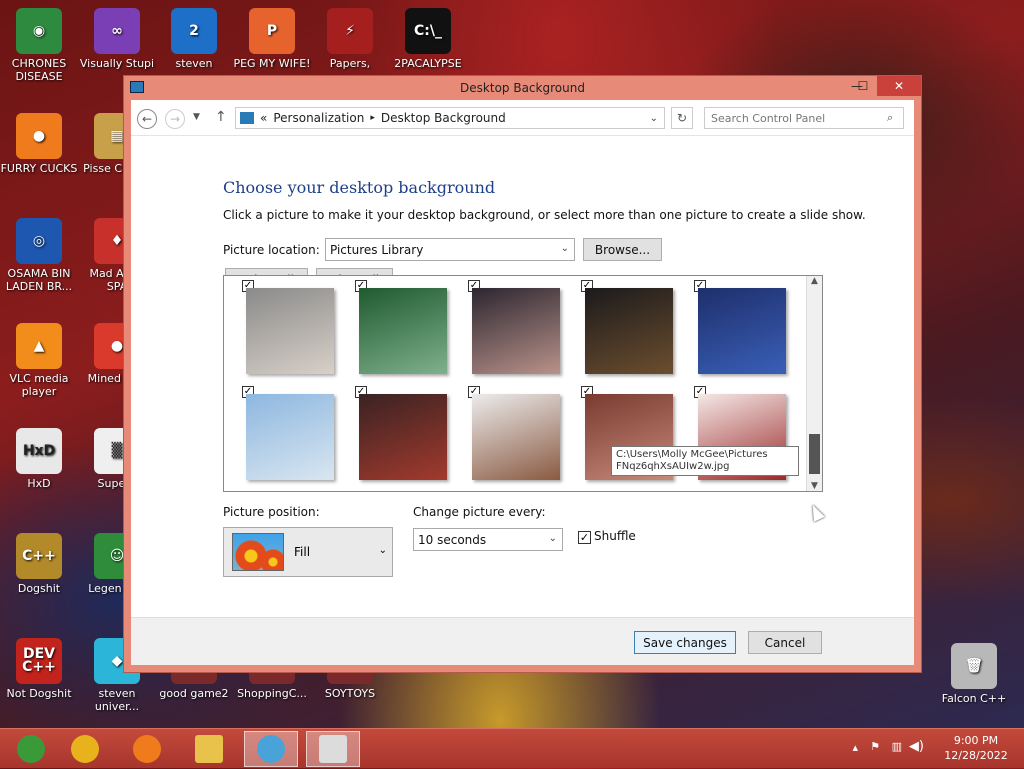 This screenshot has width=1024, height=769. I want to click on file-explorer-icon, so click(209, 749).